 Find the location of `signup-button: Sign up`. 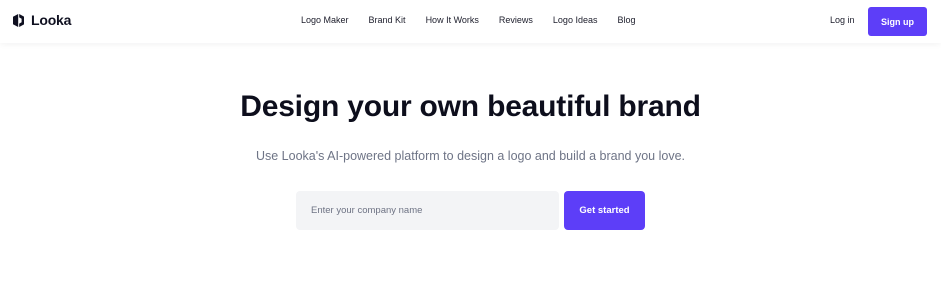

signup-button: Sign up is located at coordinates (897, 21).